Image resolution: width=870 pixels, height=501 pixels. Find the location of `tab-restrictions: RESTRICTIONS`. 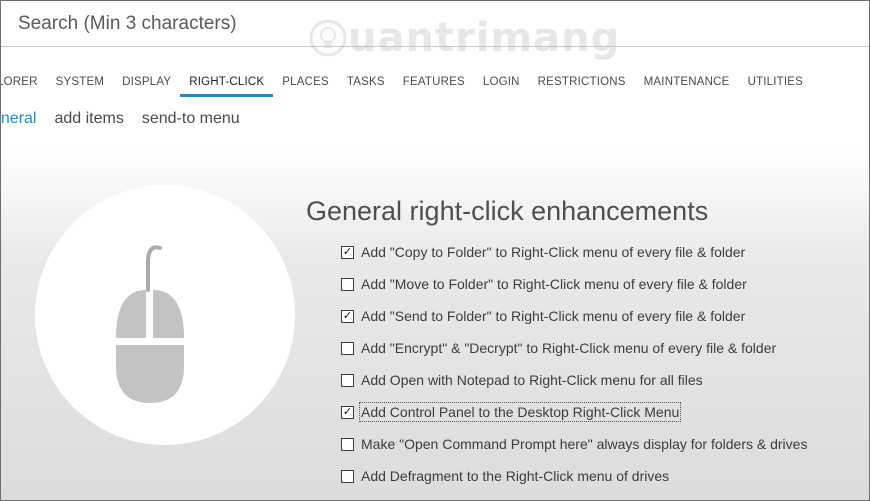

tab-restrictions: RESTRICTIONS is located at coordinates (582, 84).